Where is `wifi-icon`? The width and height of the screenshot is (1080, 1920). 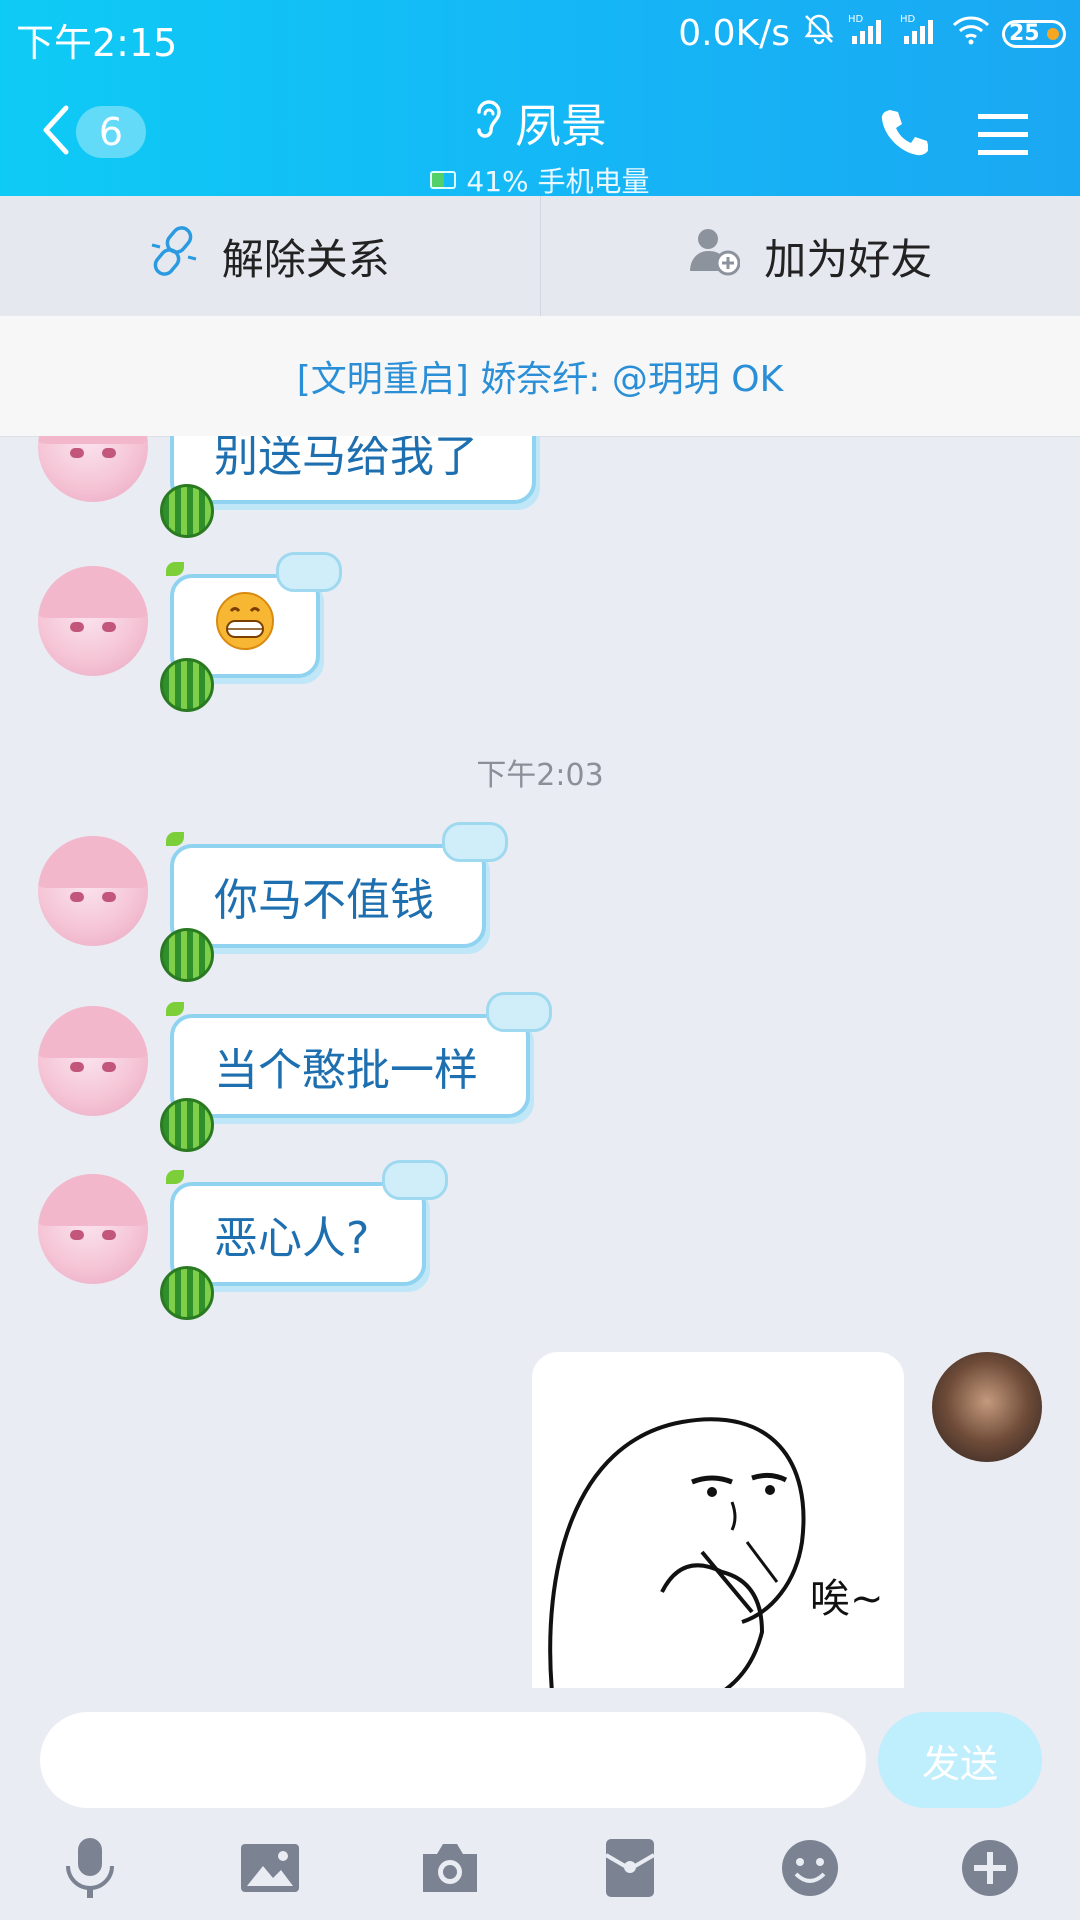
wifi-icon is located at coordinates (971, 33).